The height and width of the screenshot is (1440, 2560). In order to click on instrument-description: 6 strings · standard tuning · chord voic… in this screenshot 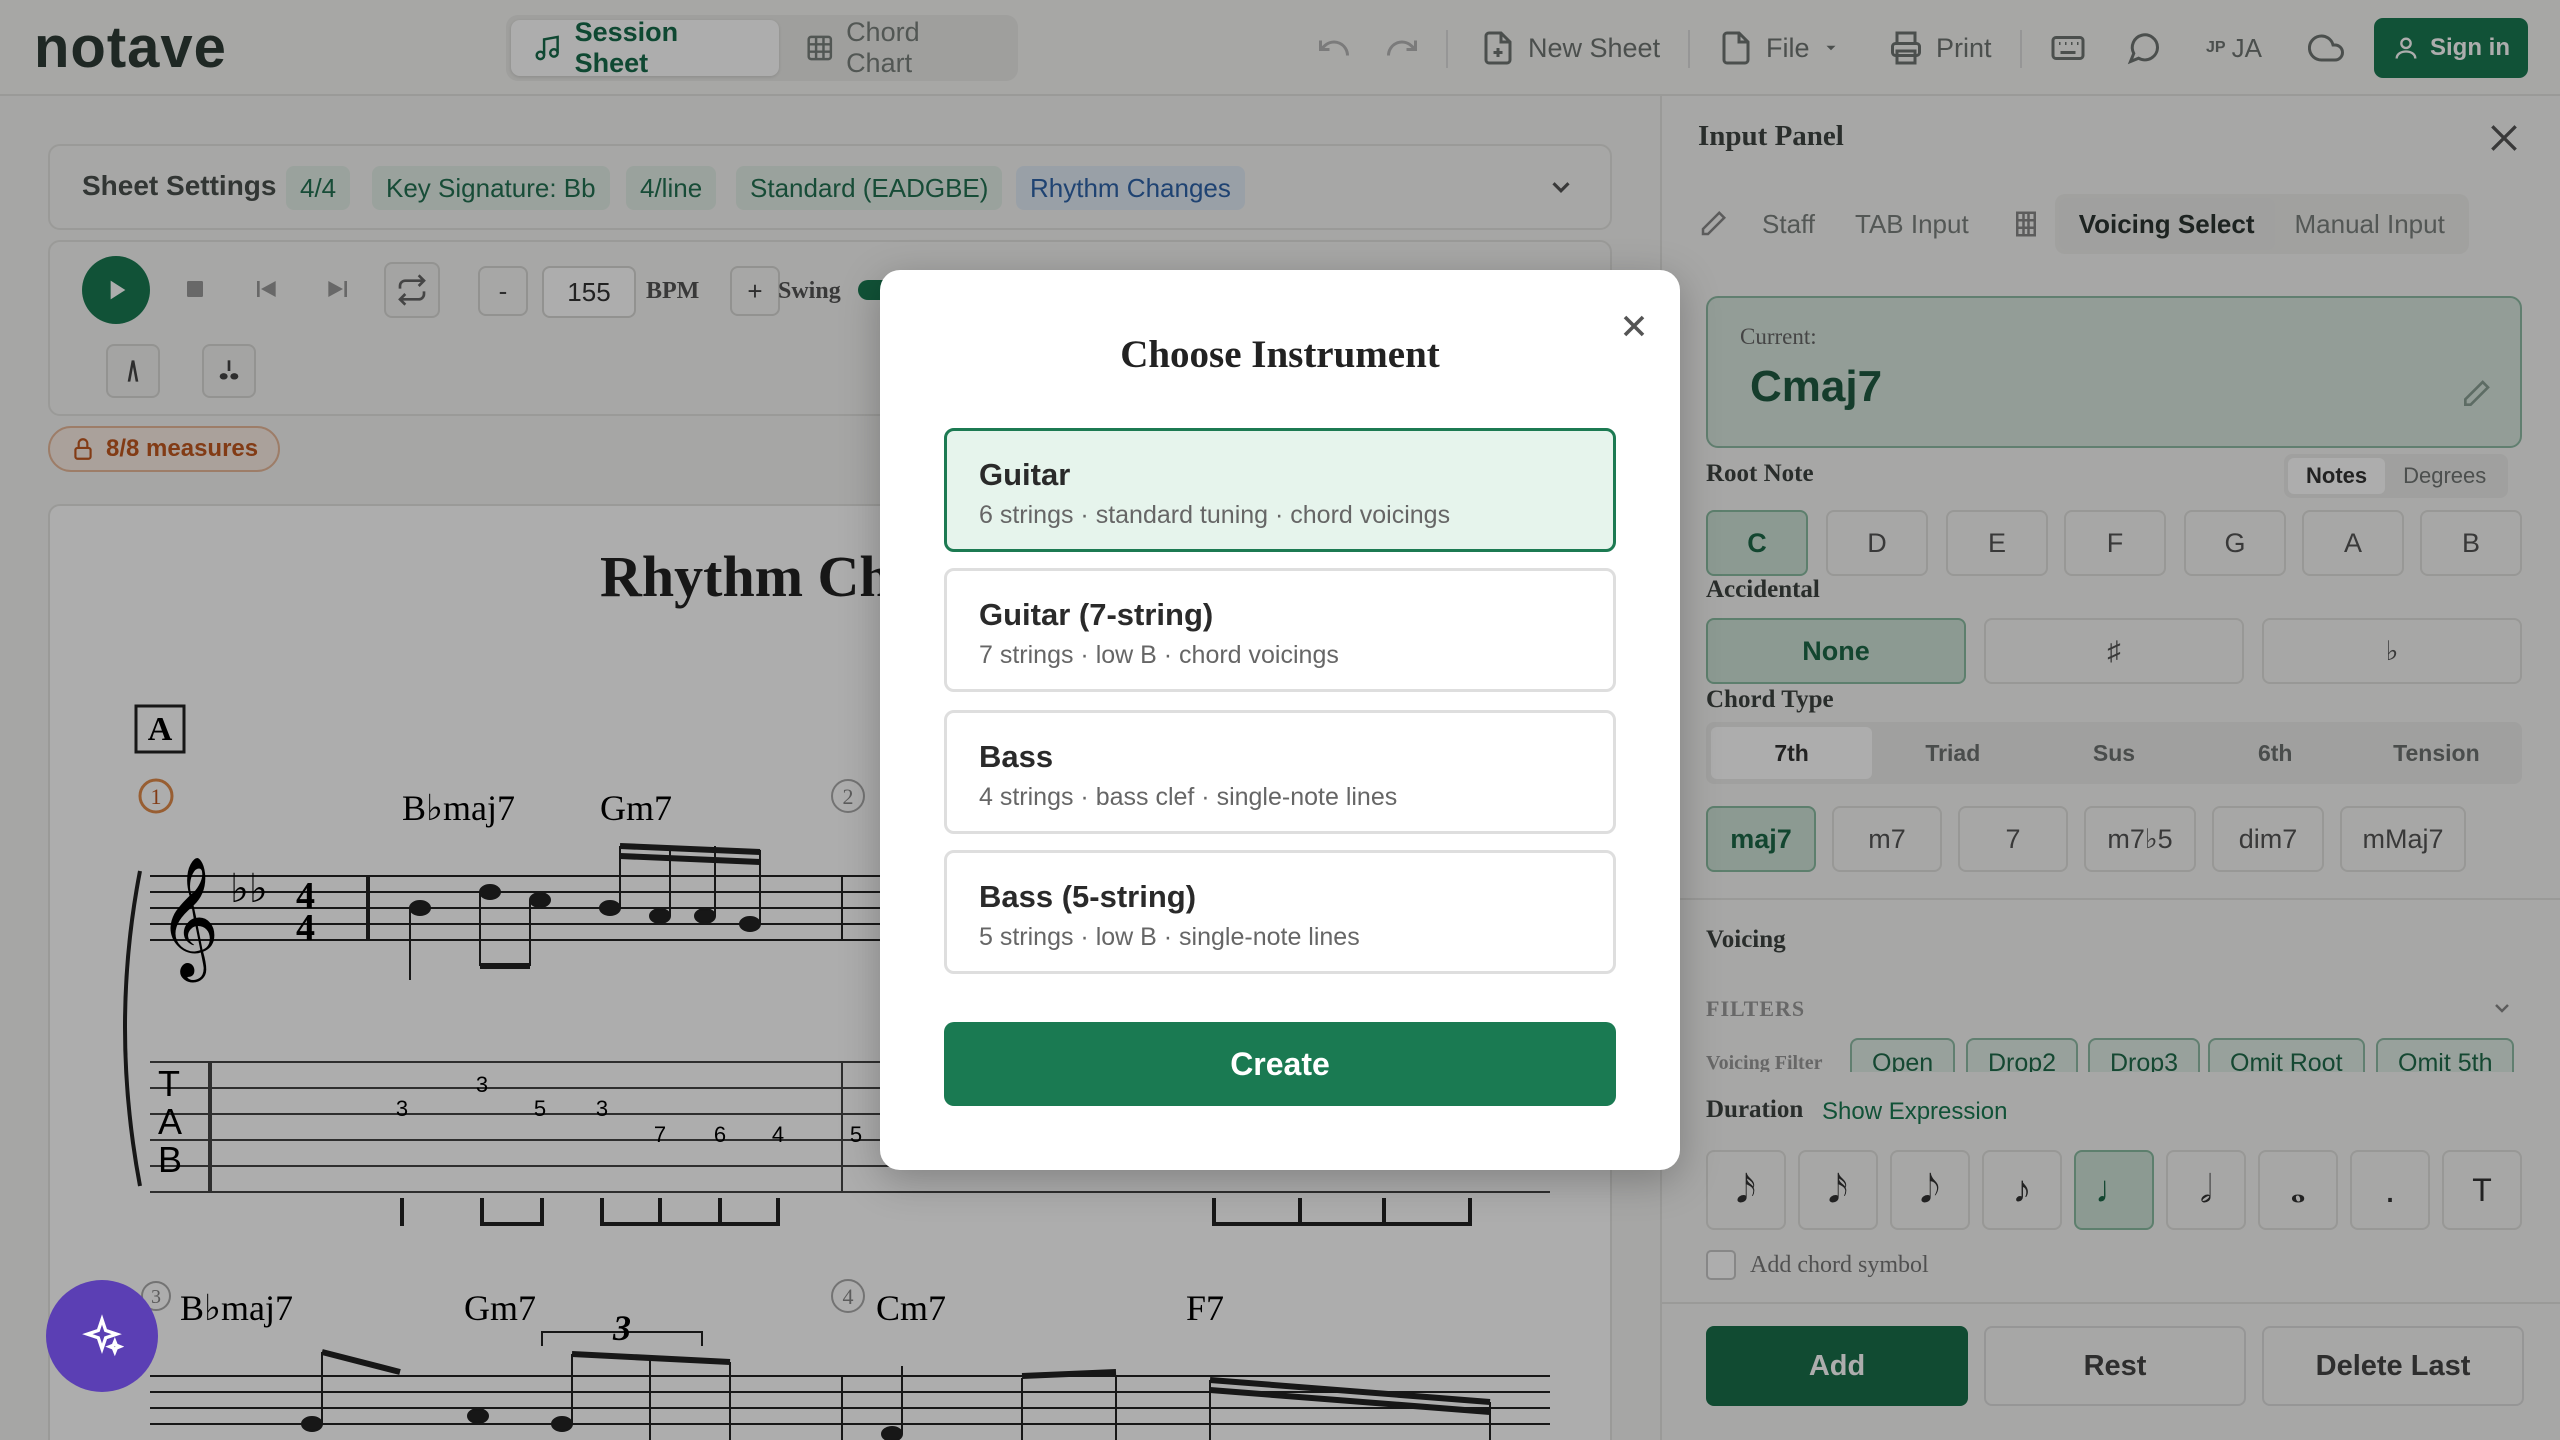, I will do `click(1215, 515)`.